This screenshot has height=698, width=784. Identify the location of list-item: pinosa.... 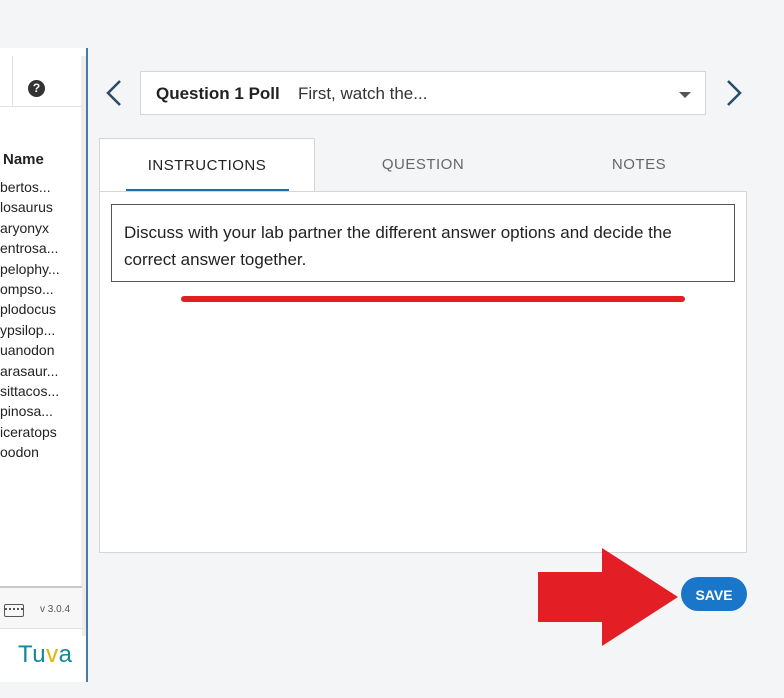
(40, 413).